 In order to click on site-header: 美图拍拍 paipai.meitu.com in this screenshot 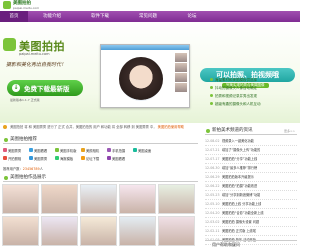, I will do `click(150, 5)`.